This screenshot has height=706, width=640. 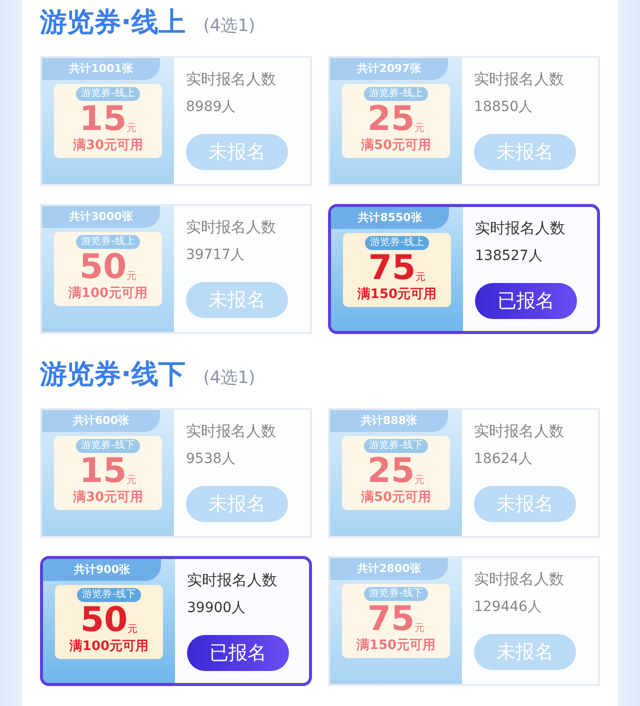 I want to click on total-count: 共计2800张, so click(x=389, y=569).